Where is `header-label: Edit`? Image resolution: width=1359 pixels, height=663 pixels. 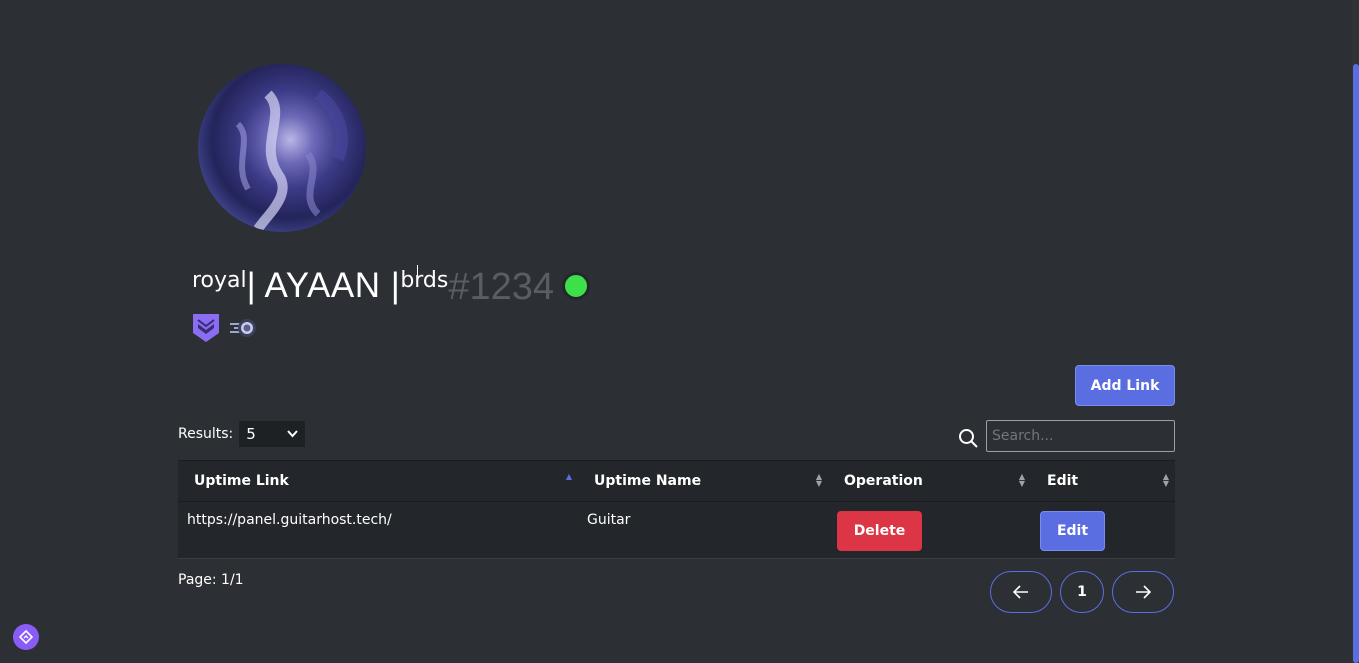
header-label: Edit is located at coordinates (1063, 481).